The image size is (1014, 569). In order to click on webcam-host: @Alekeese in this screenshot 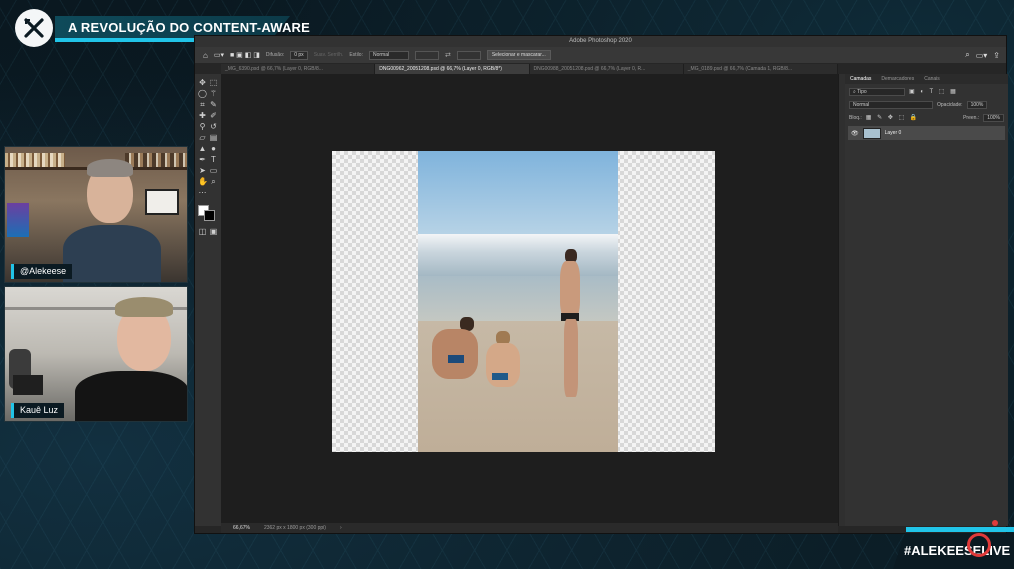, I will do `click(96, 214)`.